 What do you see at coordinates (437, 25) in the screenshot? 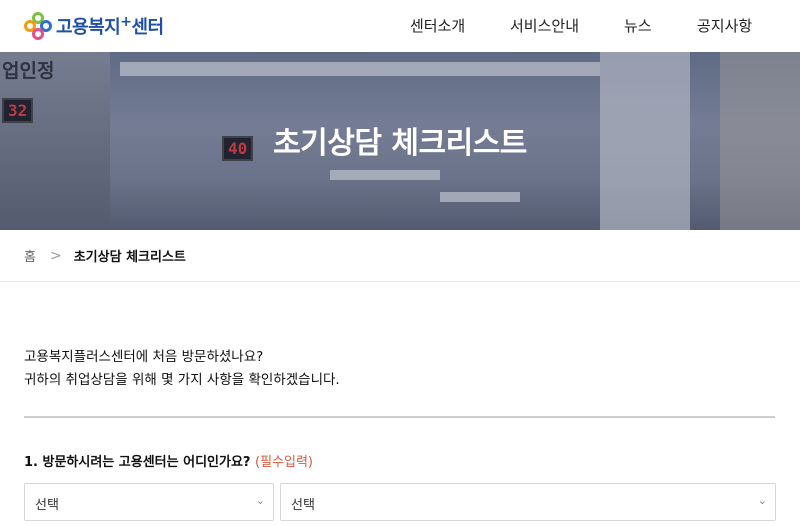
I see `nav-center-intro: 센터소개` at bounding box center [437, 25].